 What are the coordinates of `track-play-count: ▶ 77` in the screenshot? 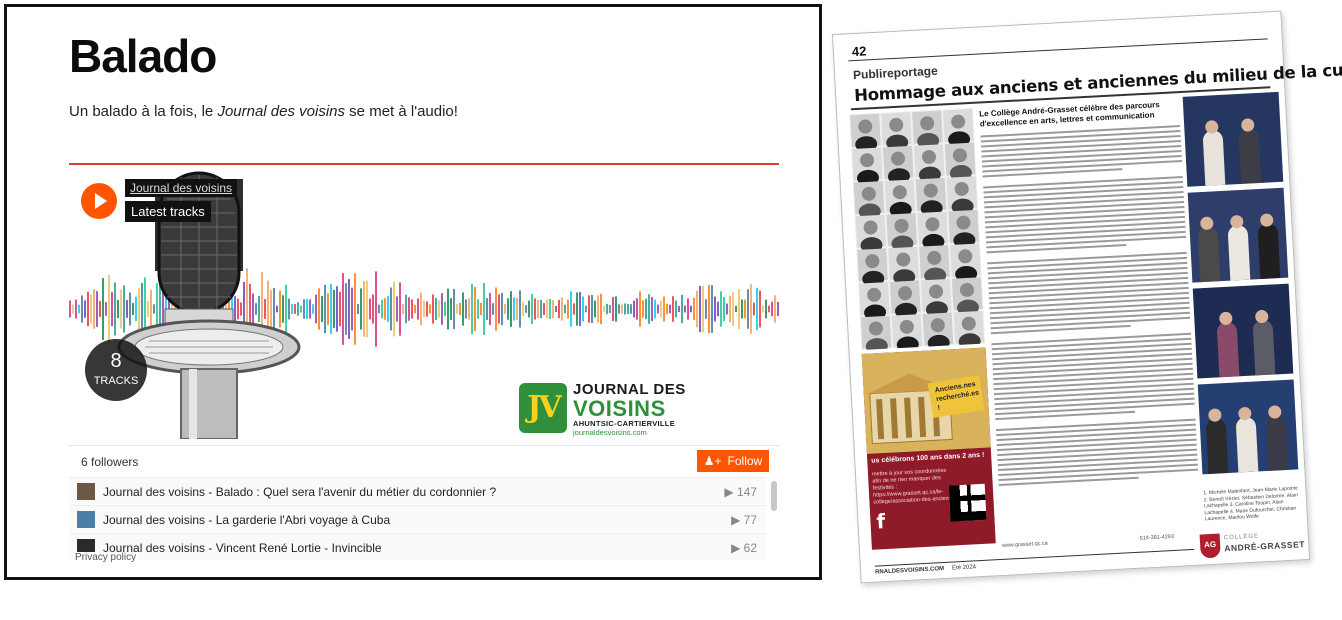 It's located at (744, 520).